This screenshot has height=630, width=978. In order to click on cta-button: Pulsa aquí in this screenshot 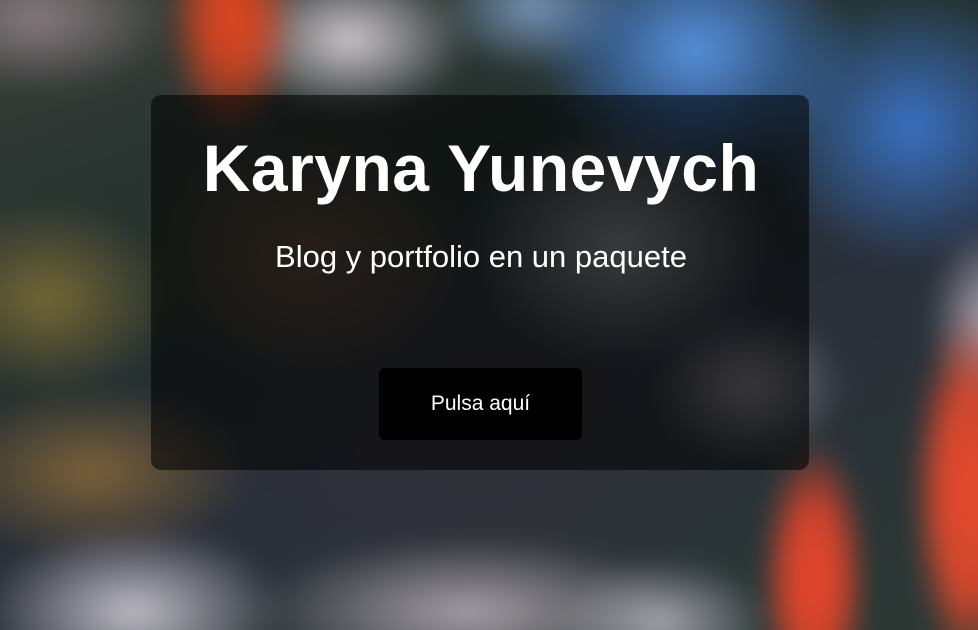, I will do `click(480, 404)`.